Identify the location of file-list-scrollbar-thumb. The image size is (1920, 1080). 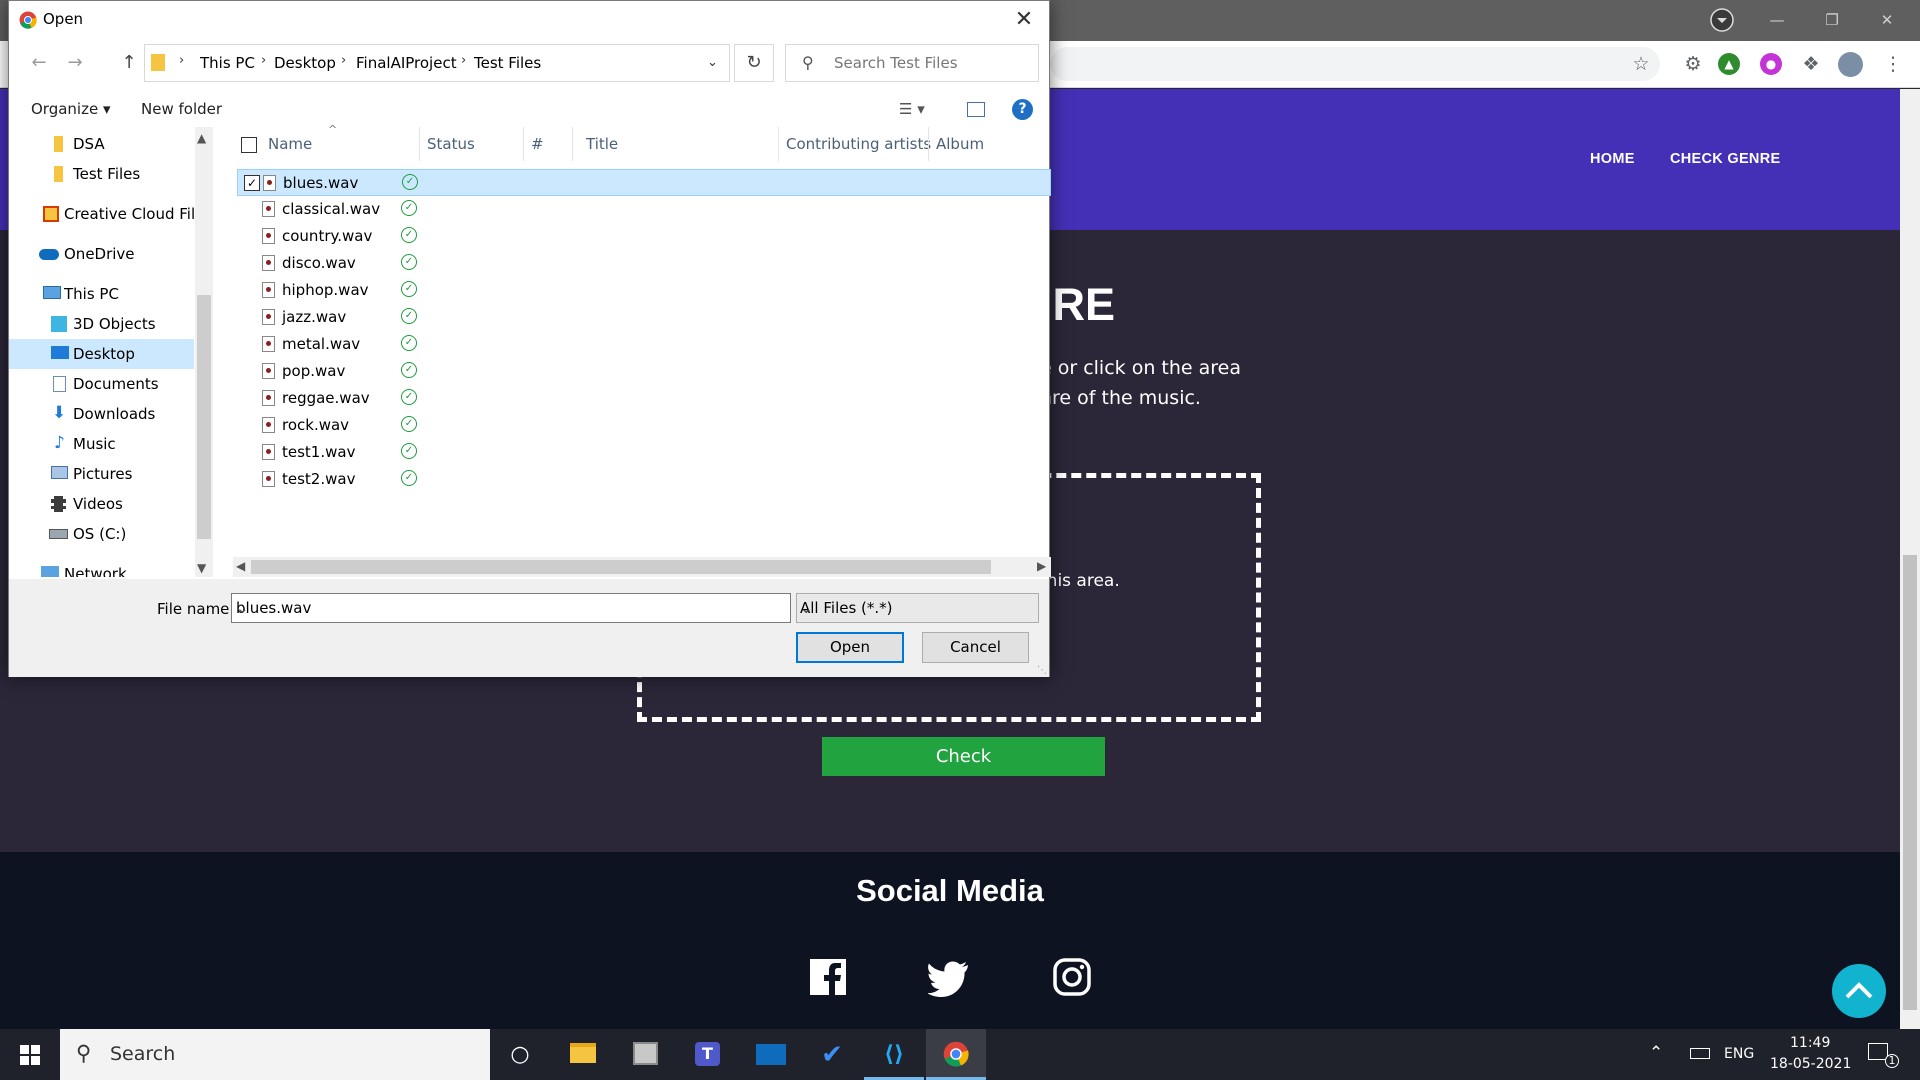
(621, 567).